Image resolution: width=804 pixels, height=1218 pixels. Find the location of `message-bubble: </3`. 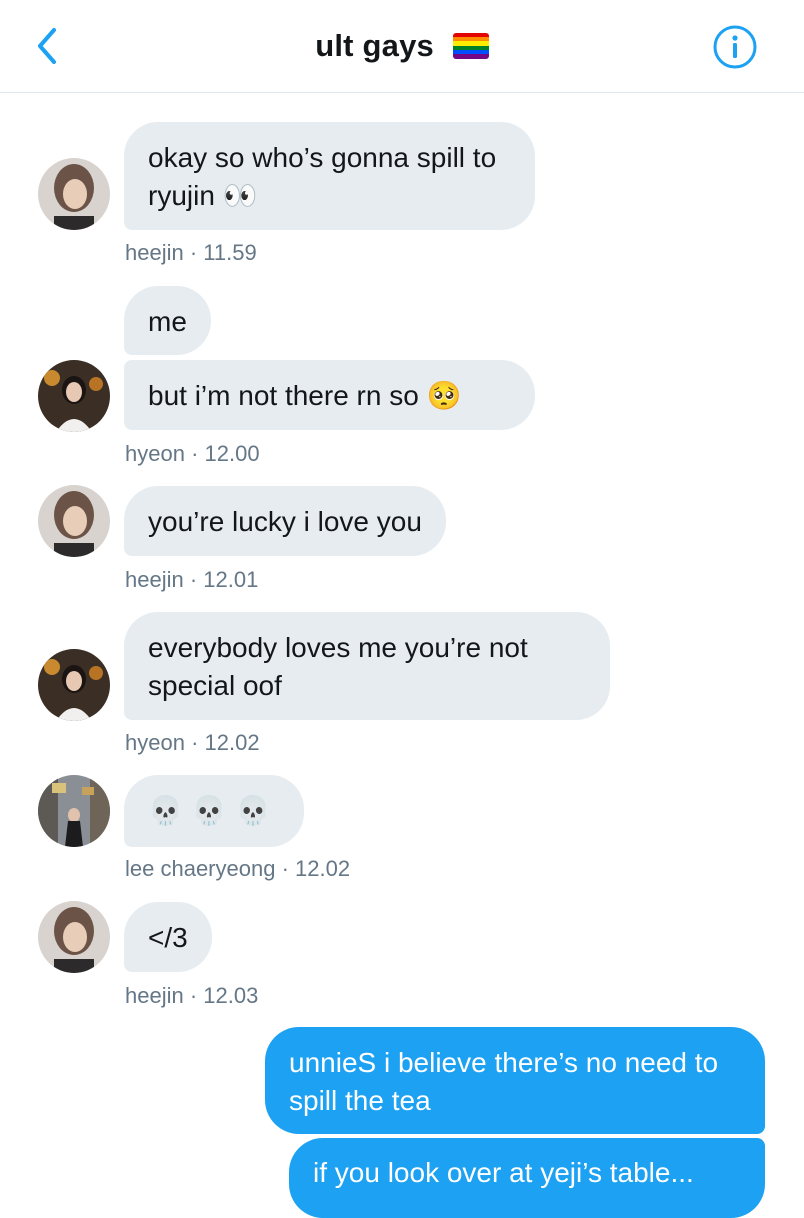

message-bubble: </3 is located at coordinates (168, 937).